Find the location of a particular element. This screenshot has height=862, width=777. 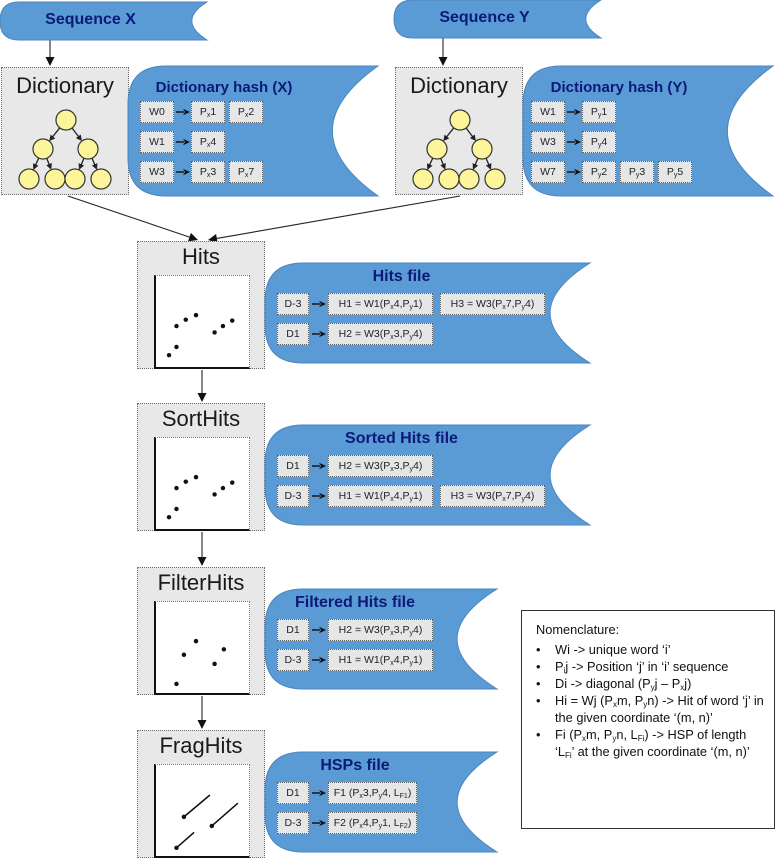

hits-process-box: Hits is located at coordinates (201, 305).